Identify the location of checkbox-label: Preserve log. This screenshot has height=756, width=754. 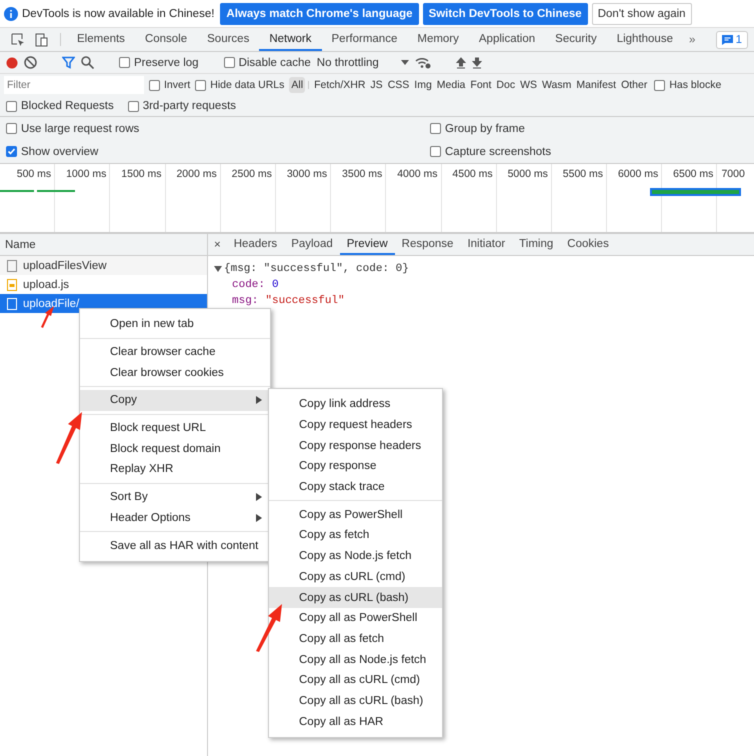
(166, 62).